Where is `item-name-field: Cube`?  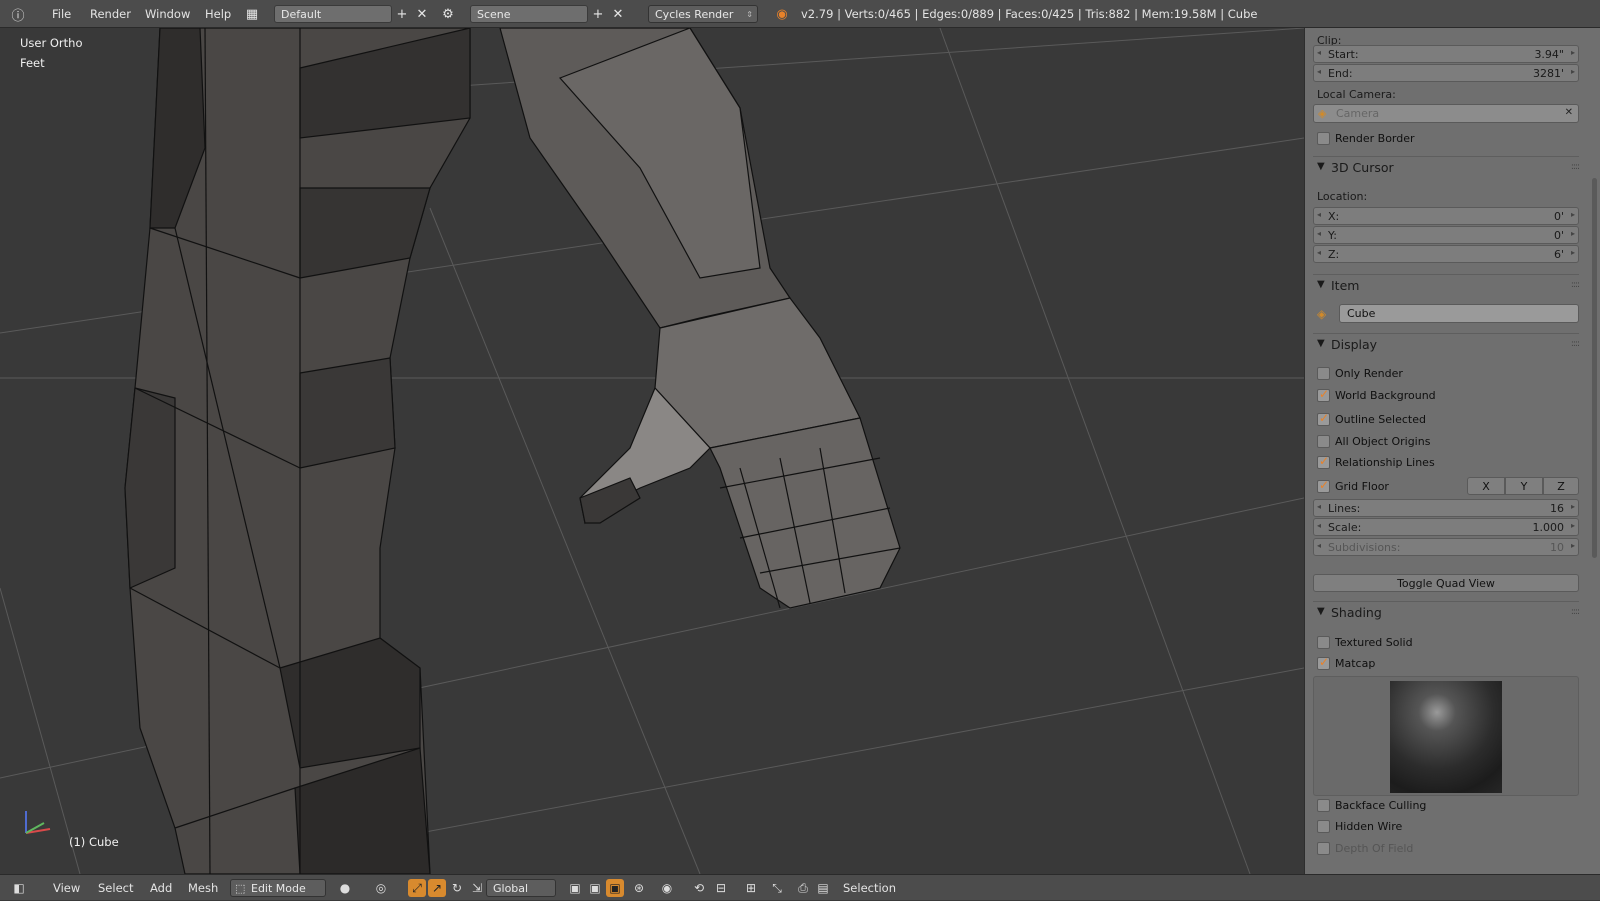
item-name-field: Cube is located at coordinates (1459, 313).